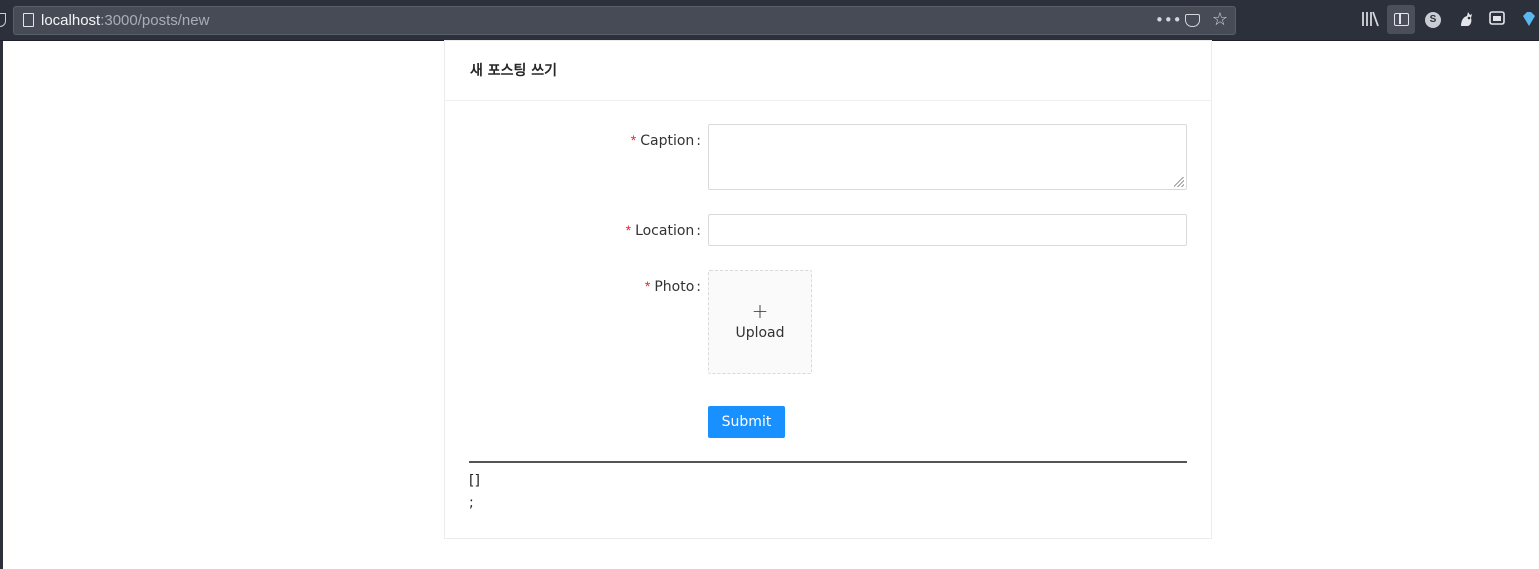 The width and height of the screenshot is (1539, 569). What do you see at coordinates (1433, 20) in the screenshot?
I see `extension-s-icon: S` at bounding box center [1433, 20].